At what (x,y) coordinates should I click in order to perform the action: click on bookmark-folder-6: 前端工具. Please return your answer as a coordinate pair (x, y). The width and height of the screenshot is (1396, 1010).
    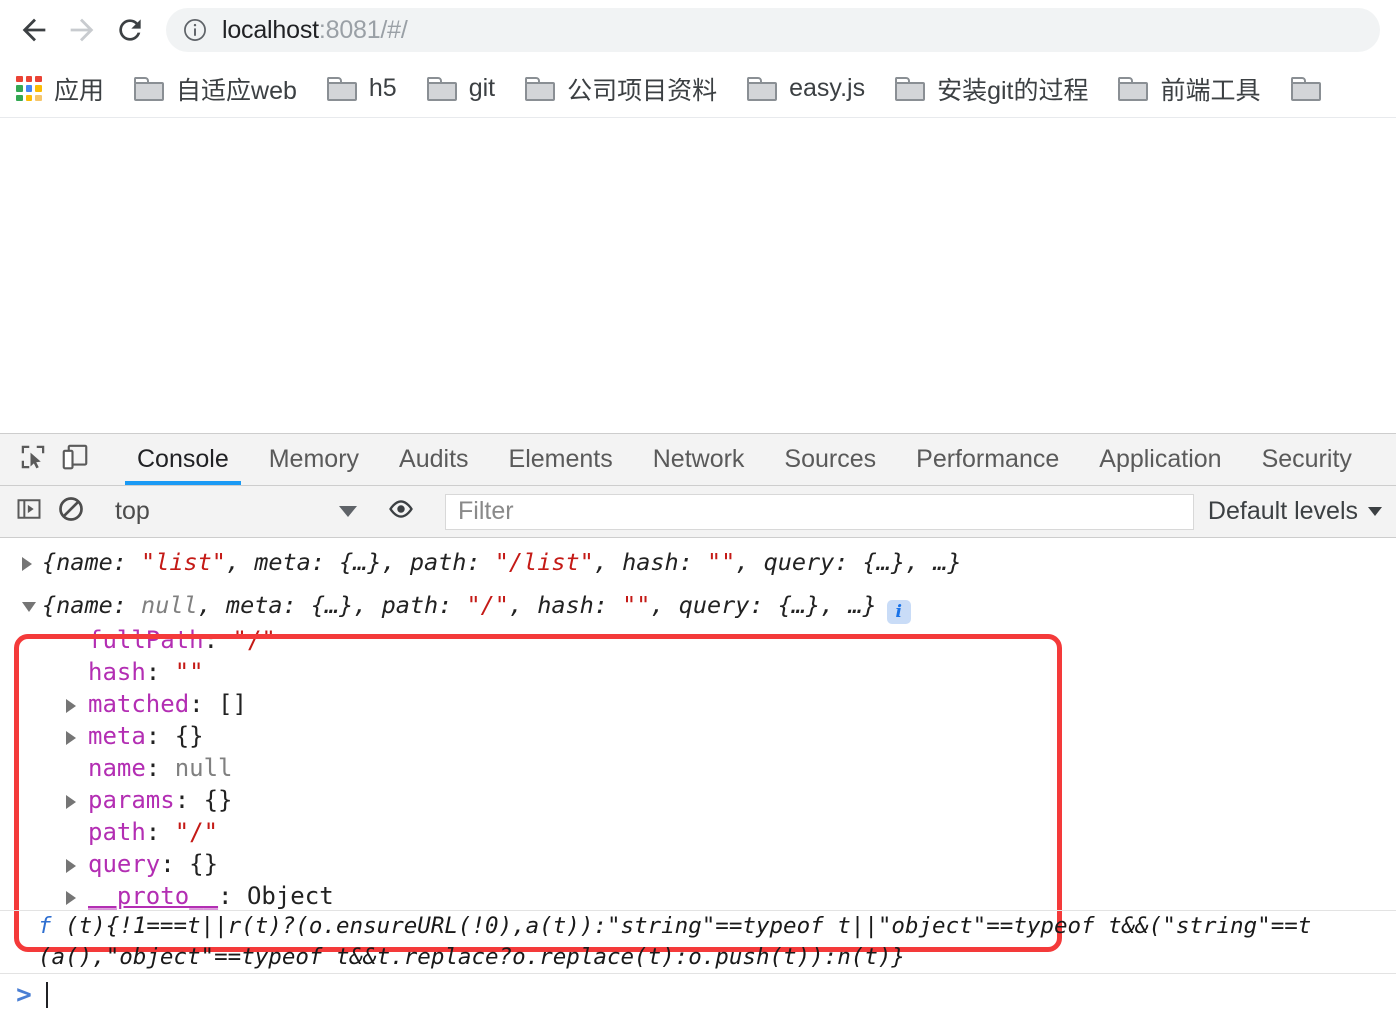
    Looking at the image, I should click on (1189, 89).